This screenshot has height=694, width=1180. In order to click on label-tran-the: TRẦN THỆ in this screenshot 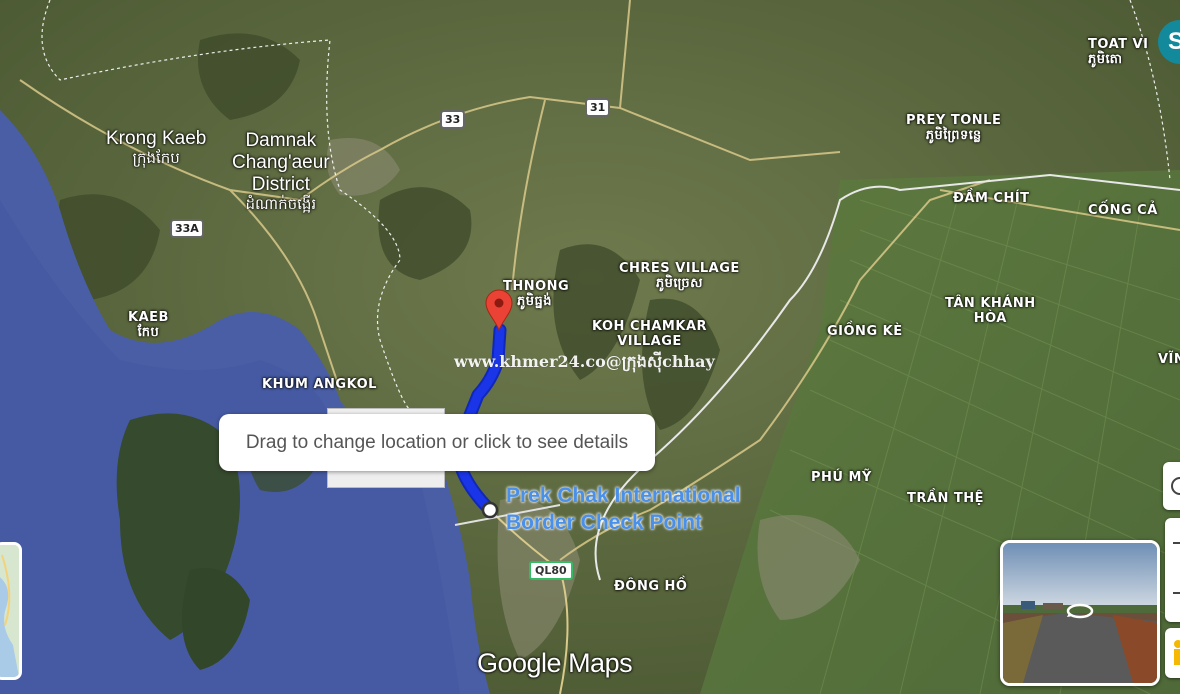, I will do `click(945, 498)`.